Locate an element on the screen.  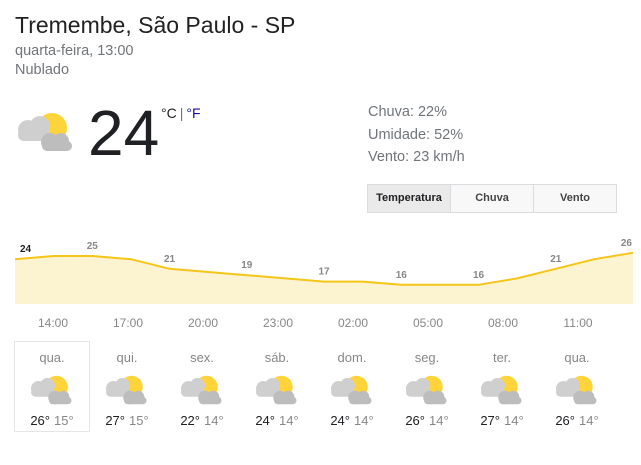
day-temps: 22° 14° is located at coordinates (202, 420).